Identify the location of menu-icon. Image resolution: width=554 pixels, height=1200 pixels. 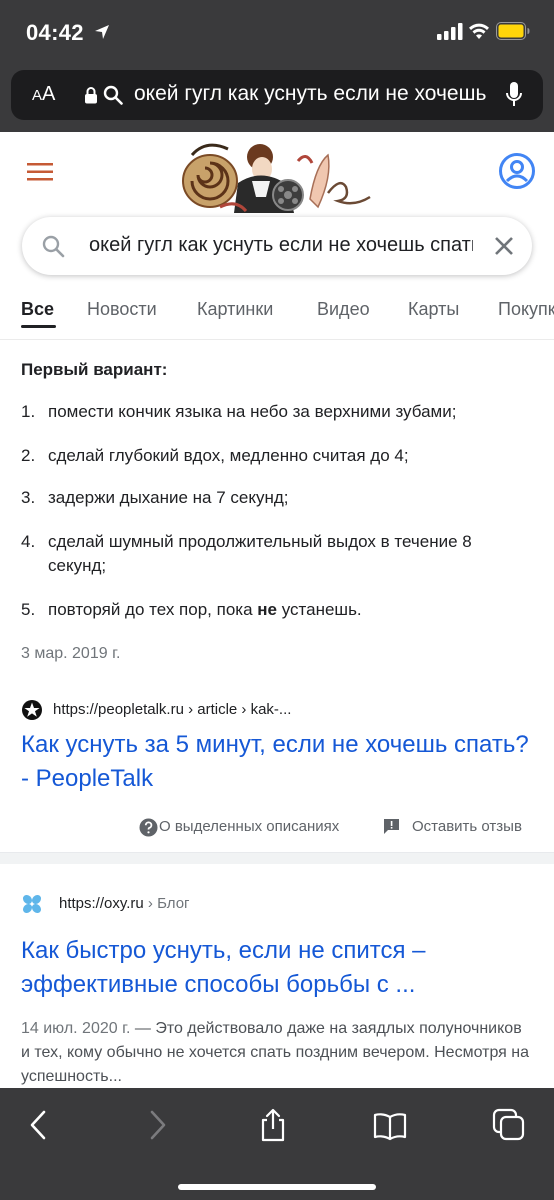
(40, 172).